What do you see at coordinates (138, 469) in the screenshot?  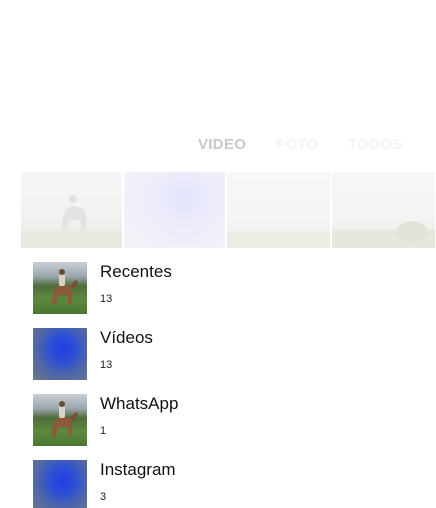 I see `album-name: Instagram` at bounding box center [138, 469].